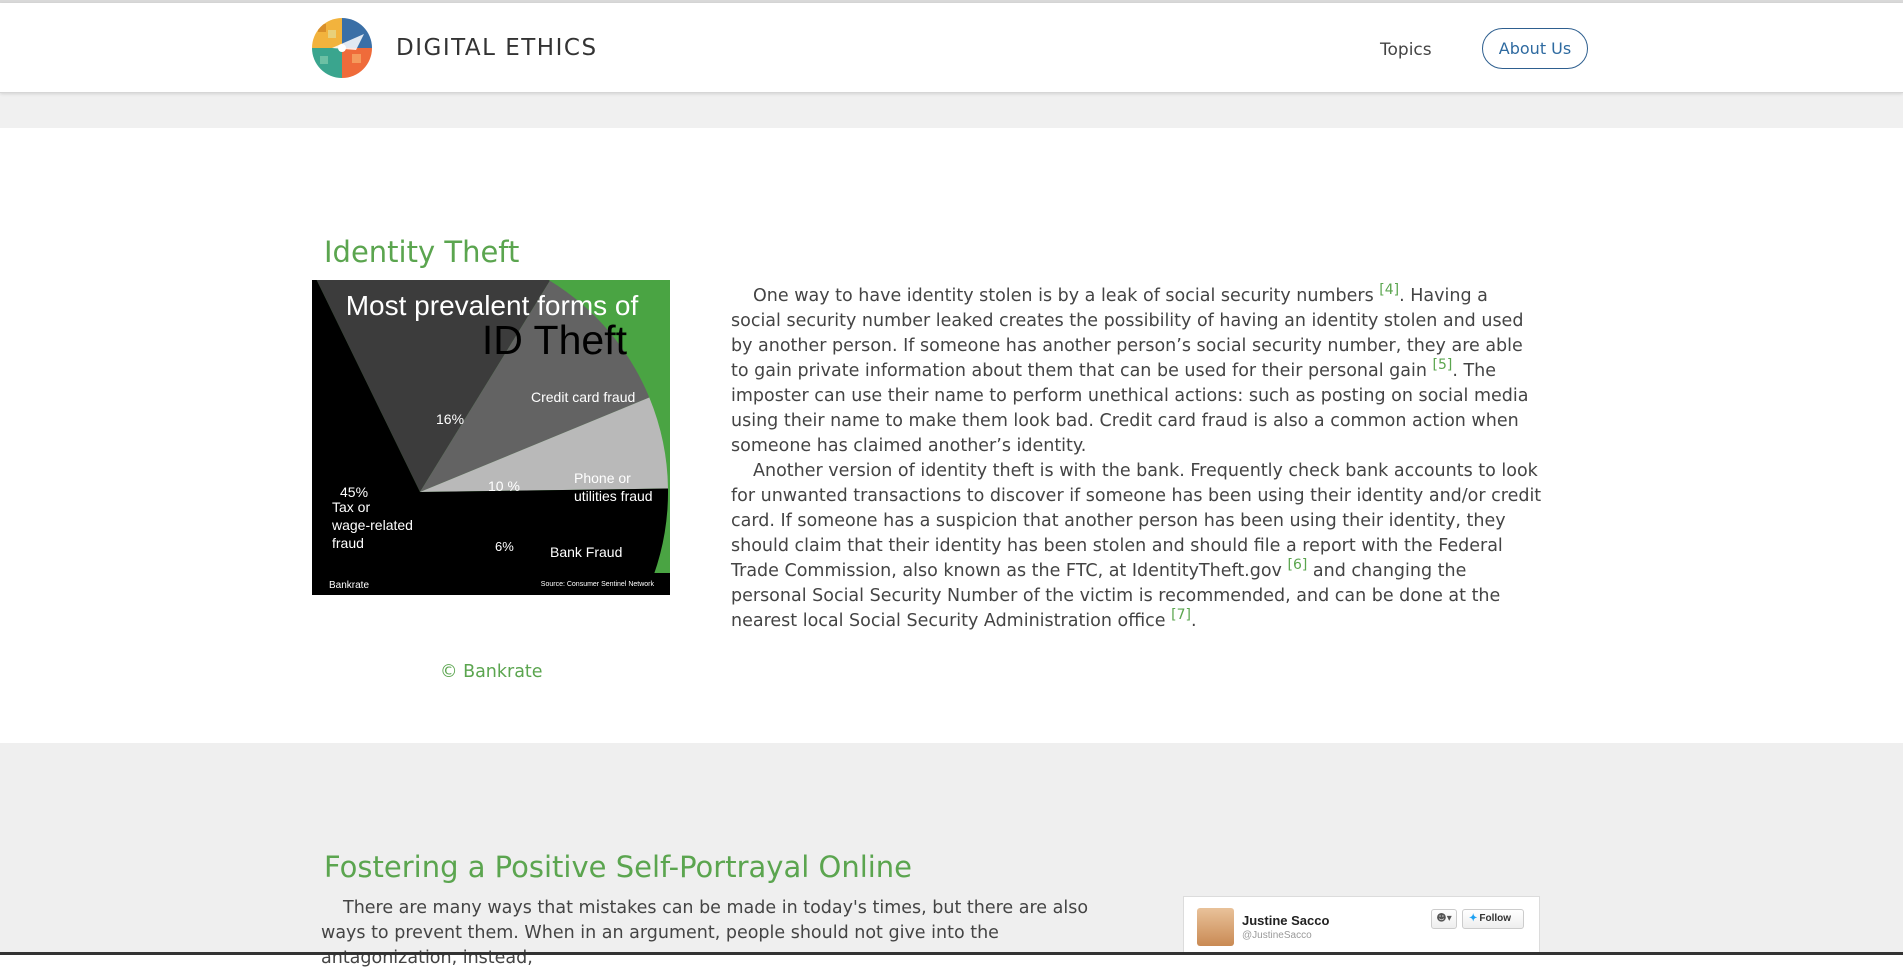 The width and height of the screenshot is (1903, 971). What do you see at coordinates (497, 48) in the screenshot?
I see `site-brand: DIGITAL ETHICS` at bounding box center [497, 48].